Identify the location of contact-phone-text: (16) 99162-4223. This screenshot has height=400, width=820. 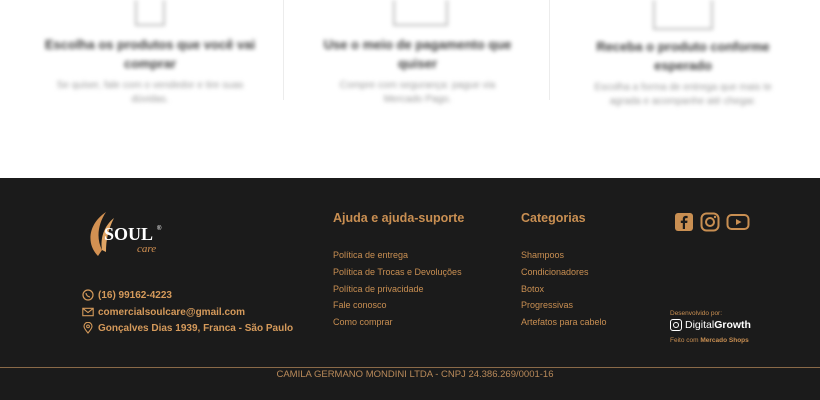
(135, 295).